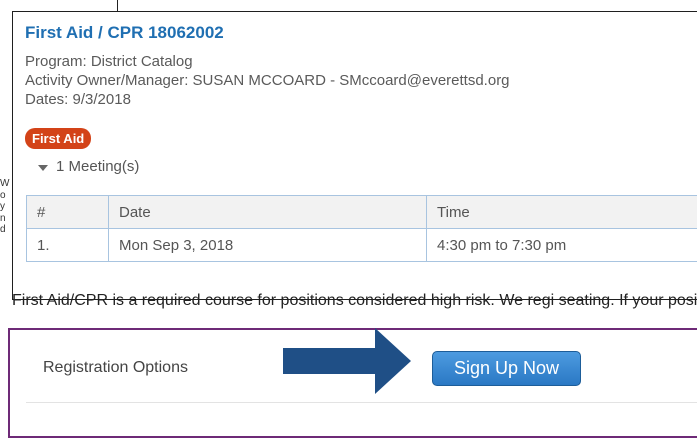  Describe the element at coordinates (351, 361) in the screenshot. I see `pointer-arrow-icon` at that location.